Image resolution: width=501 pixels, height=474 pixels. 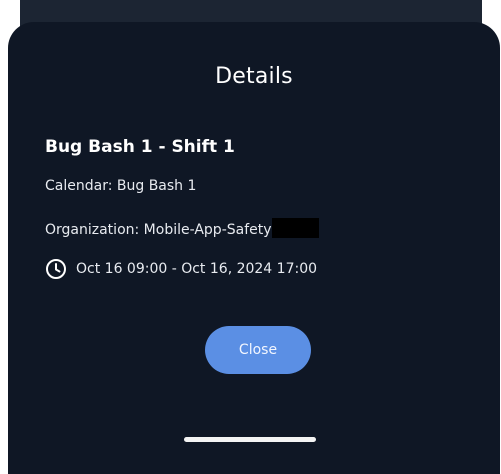 I want to click on time-row: Oct 16 09:00 - Oct 16, 2024 17:00, so click(x=181, y=269).